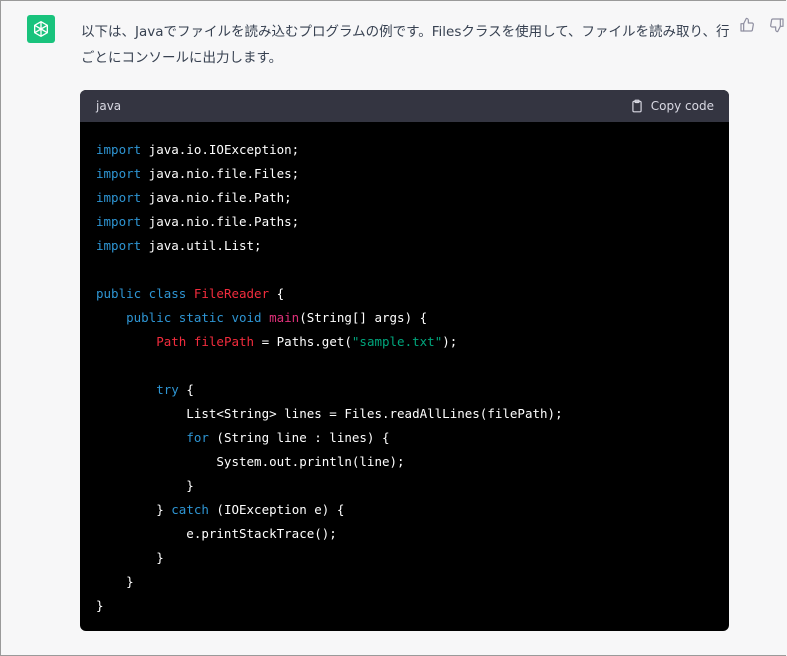 The image size is (787, 656). Describe the element at coordinates (197, 437) in the screenshot. I see `code-token: for` at that location.